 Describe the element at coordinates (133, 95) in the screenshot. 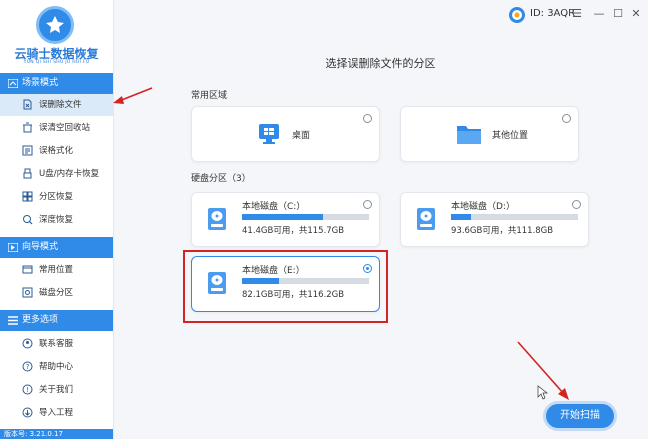

I see `annotation-arrow-sidebar` at that location.